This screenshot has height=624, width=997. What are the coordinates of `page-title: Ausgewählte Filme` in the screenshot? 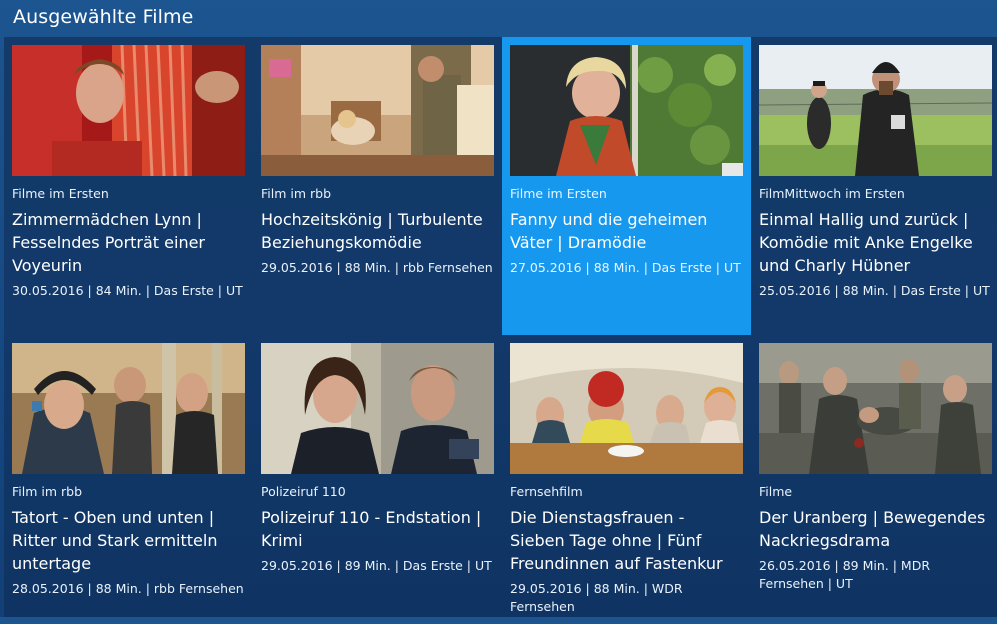 It's located at (103, 17).